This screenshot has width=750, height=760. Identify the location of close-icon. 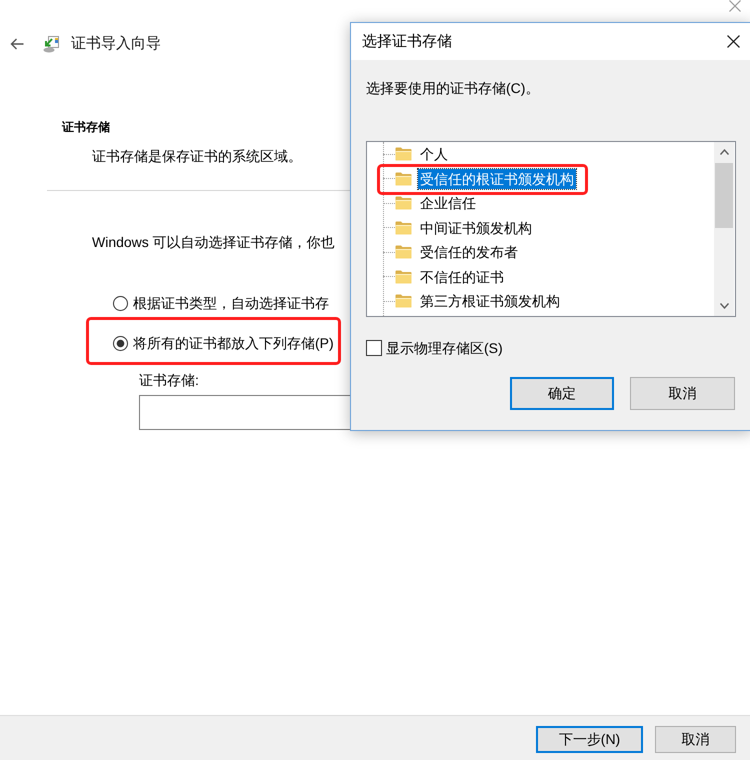
(733, 41).